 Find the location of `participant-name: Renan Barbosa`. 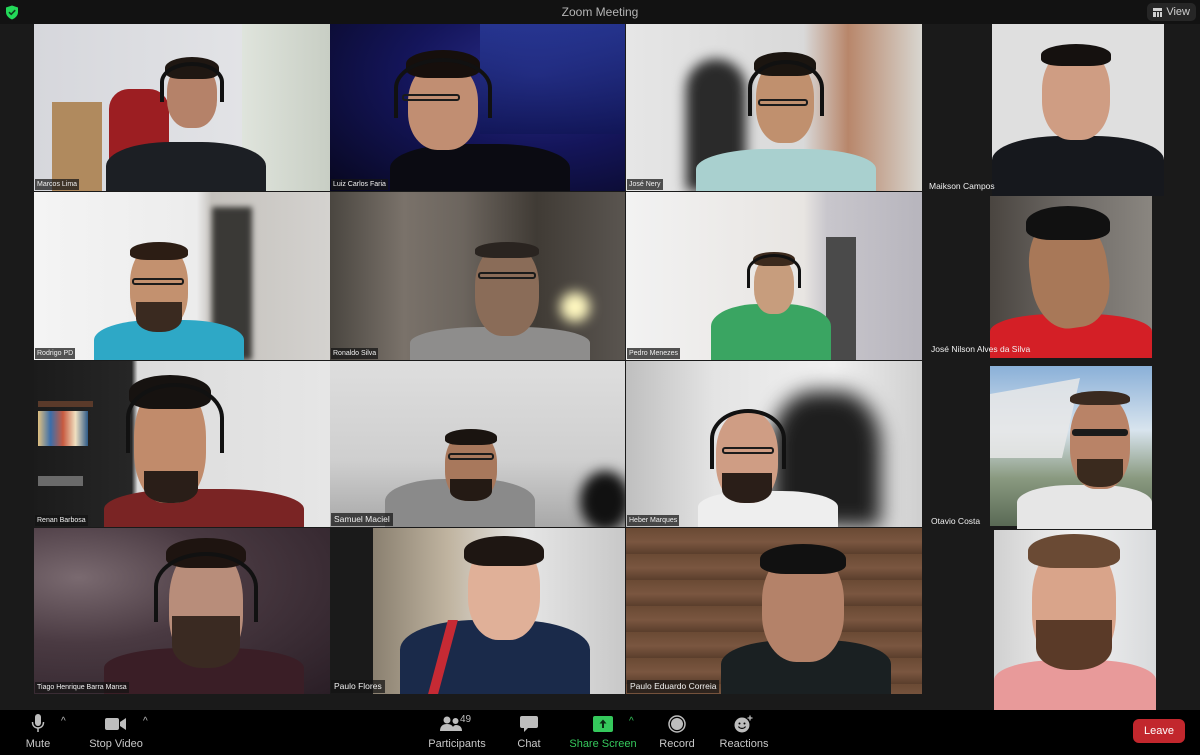

participant-name: Renan Barbosa is located at coordinates (61, 520).